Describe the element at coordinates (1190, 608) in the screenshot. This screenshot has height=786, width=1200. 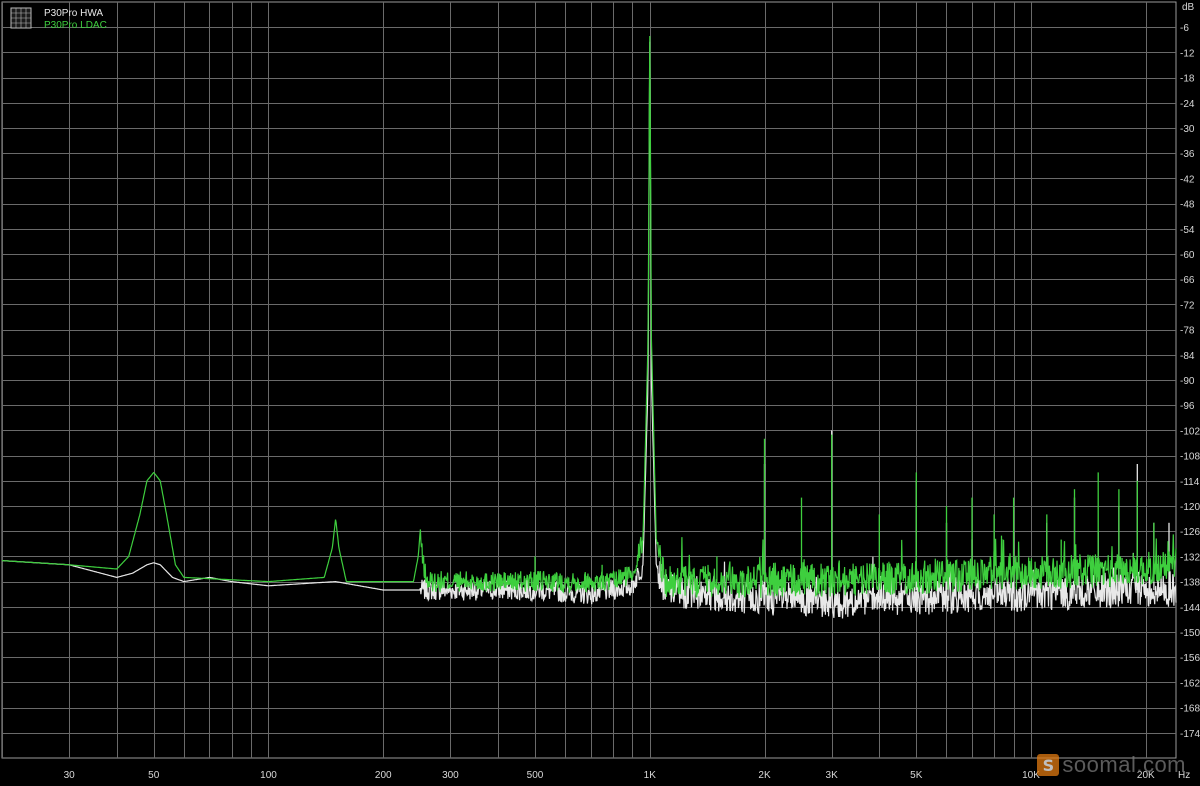
I see `y-tick-label: -144` at that location.